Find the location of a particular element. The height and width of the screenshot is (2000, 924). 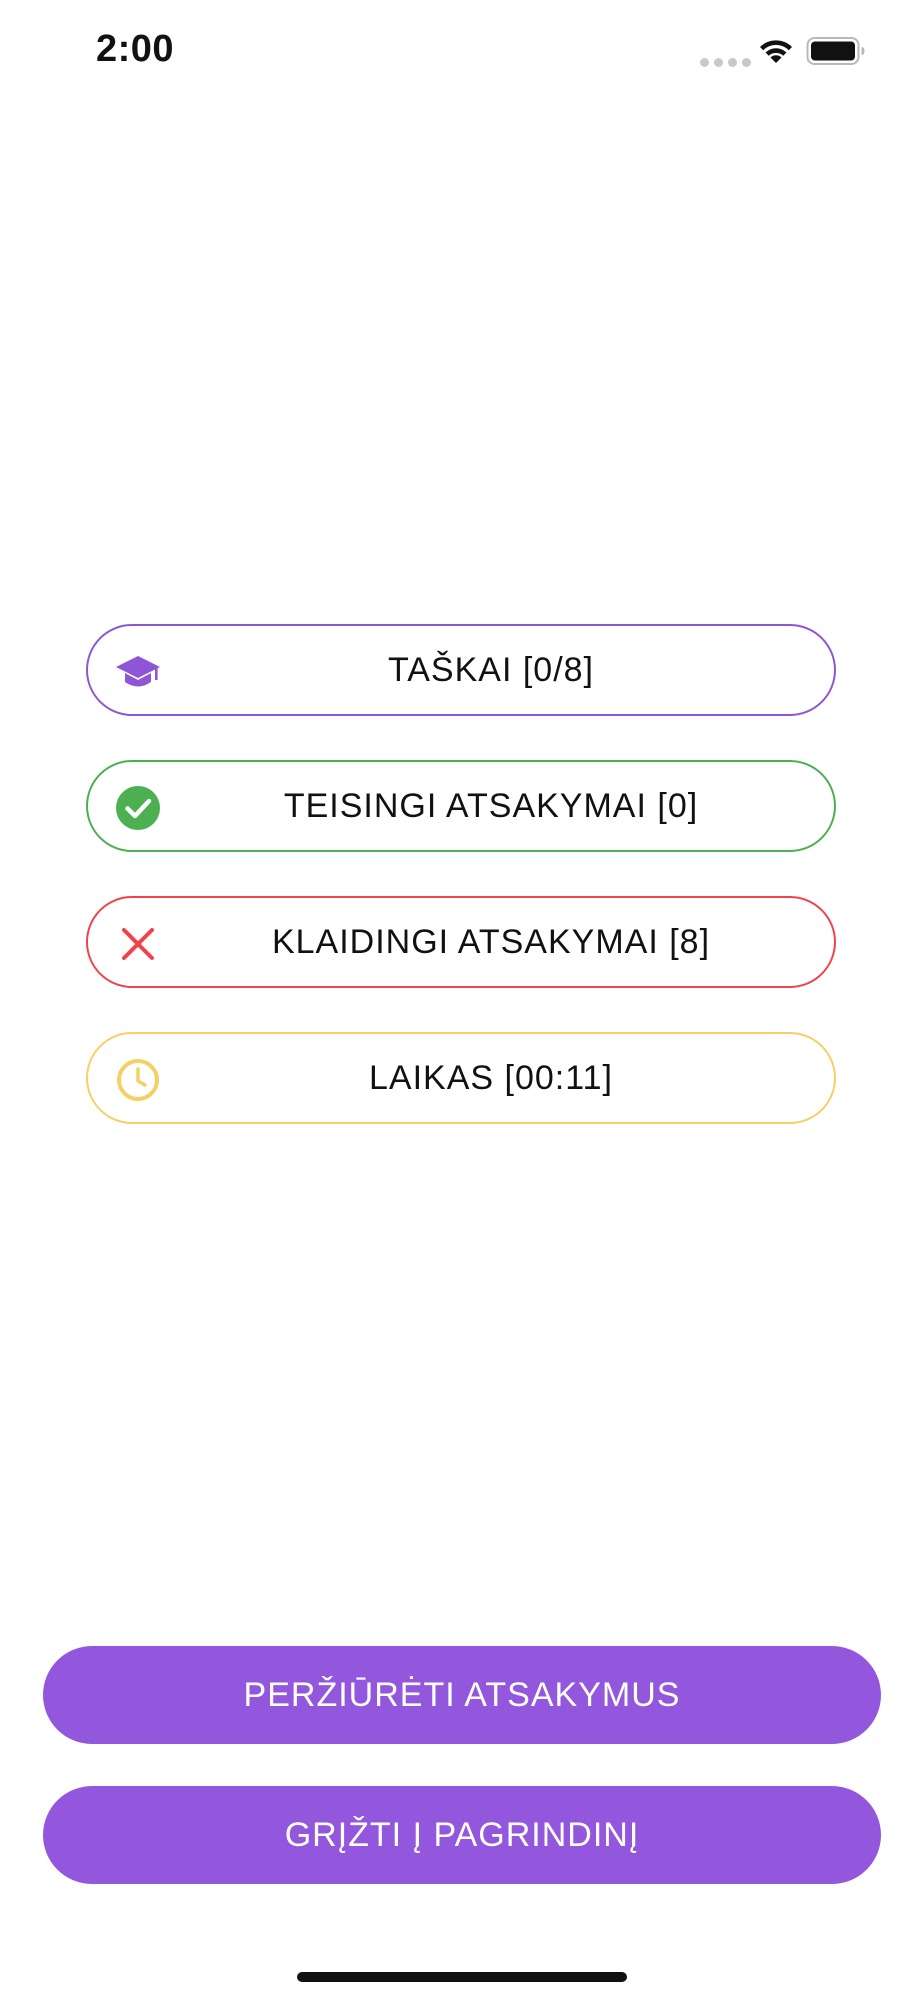

time-label: LAIKAS [00:11] is located at coordinates (491, 1078).